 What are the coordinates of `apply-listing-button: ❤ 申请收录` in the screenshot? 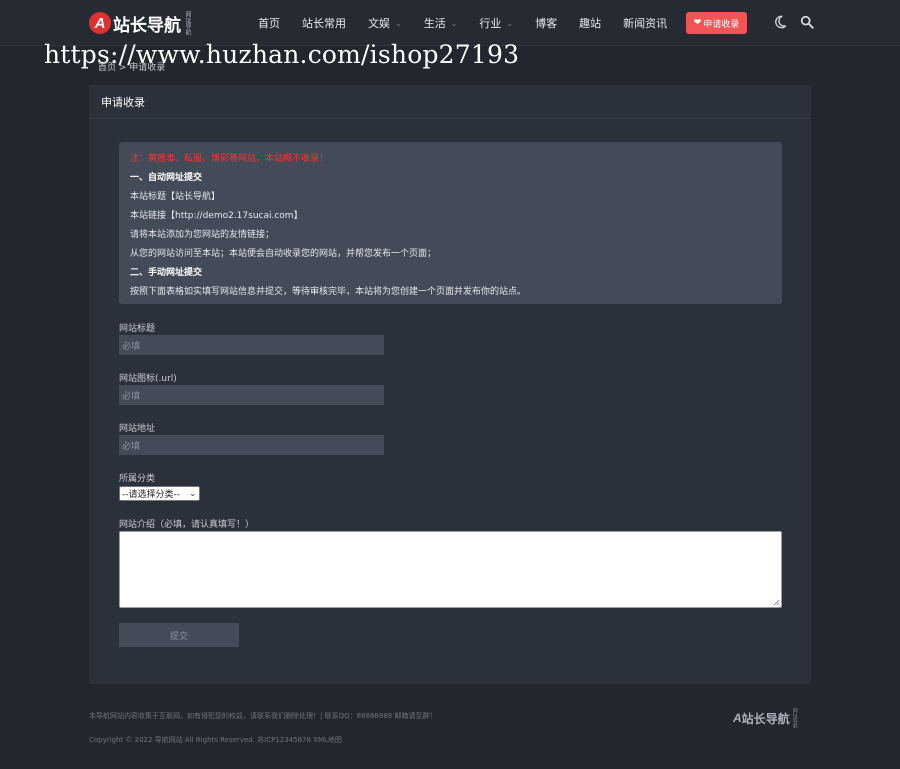 It's located at (716, 23).